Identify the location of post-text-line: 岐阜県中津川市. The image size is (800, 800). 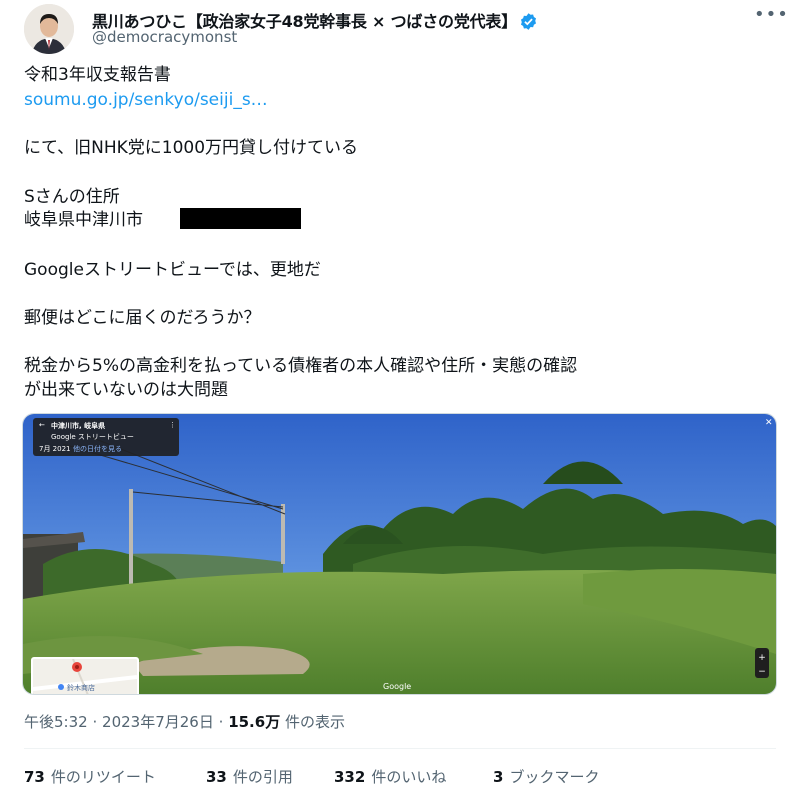
(83, 220).